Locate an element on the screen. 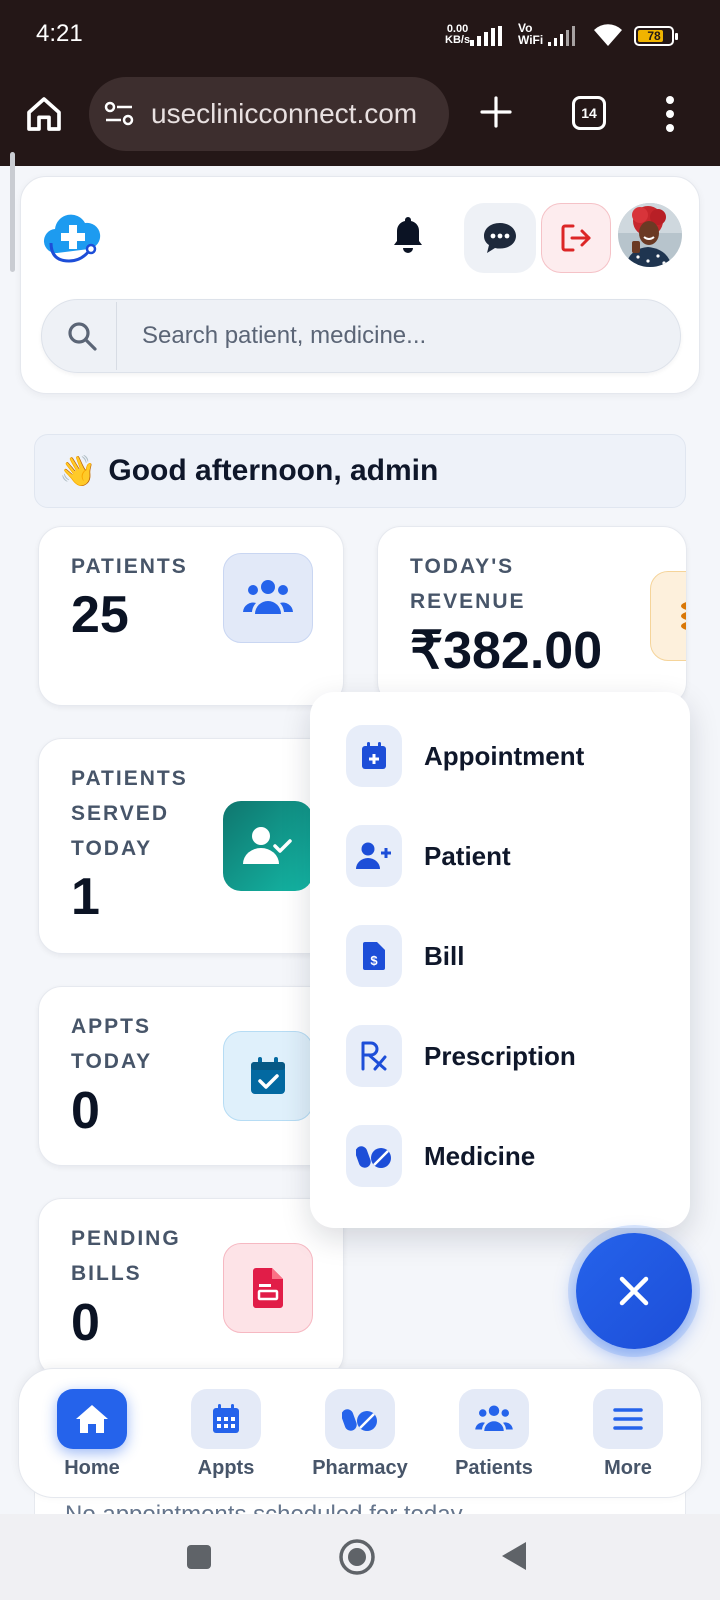 This screenshot has height=1600, width=720. signal-2-icon is located at coordinates (561, 36).